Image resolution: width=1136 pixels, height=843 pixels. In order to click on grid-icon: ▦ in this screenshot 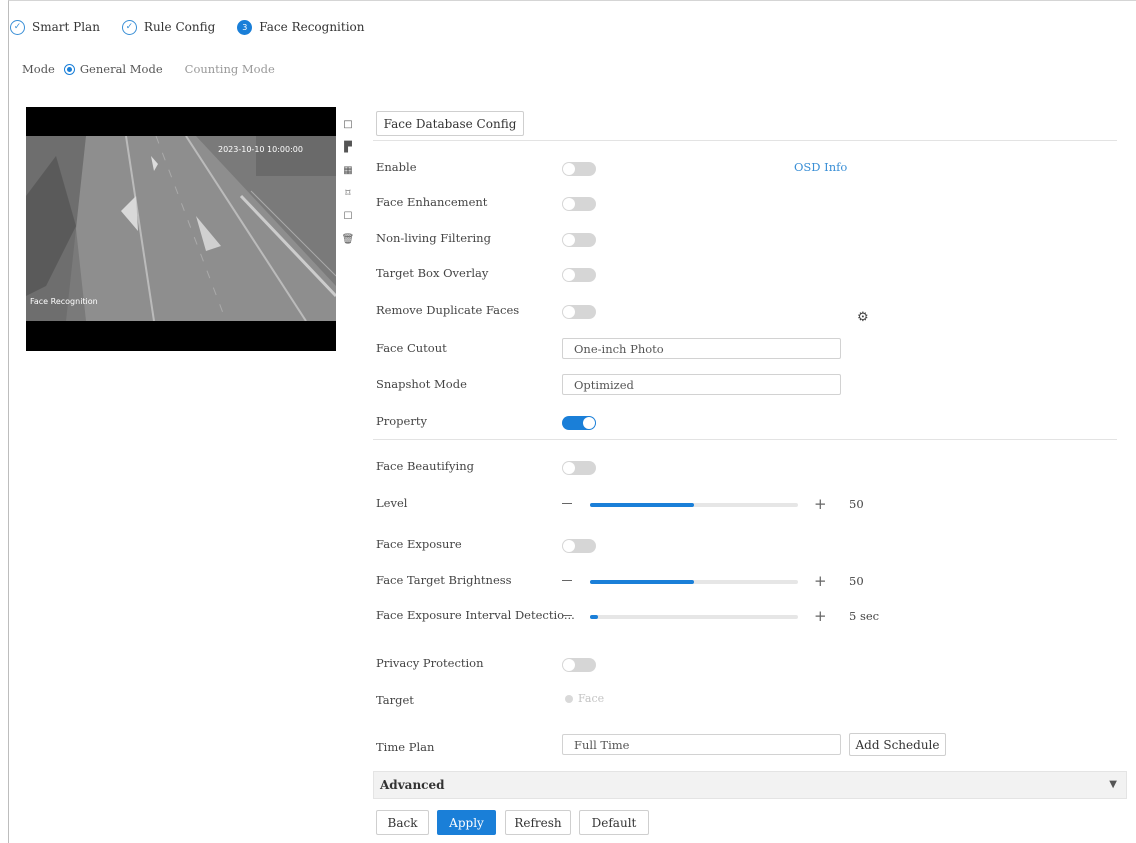, I will do `click(348, 170)`.